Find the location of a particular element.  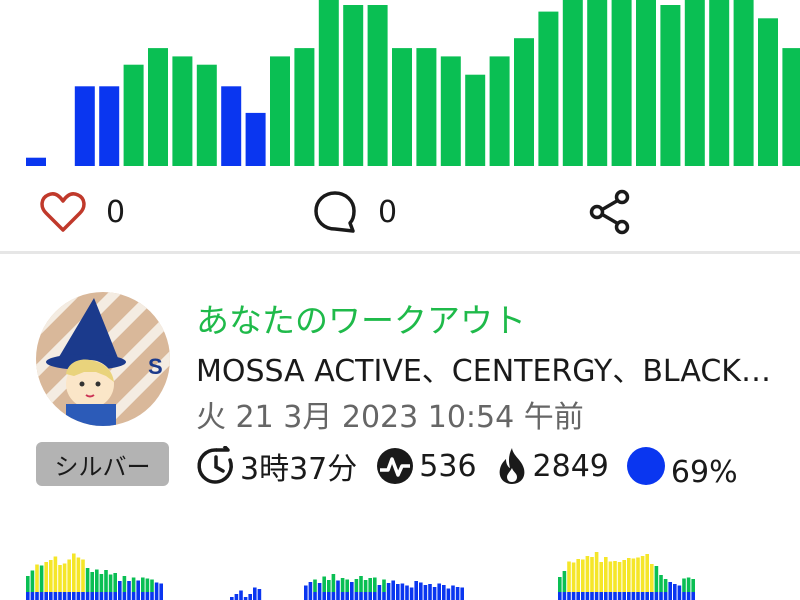

post-actions-bar: 0 0 is located at coordinates (400, 211).